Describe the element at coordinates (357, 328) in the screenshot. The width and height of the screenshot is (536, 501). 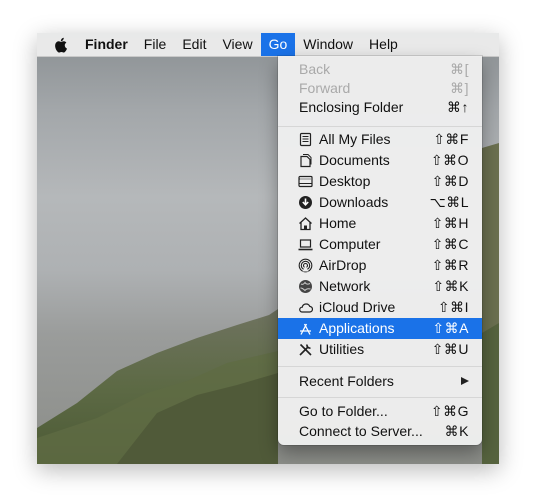
I see `menu-item-label: Applications` at that location.